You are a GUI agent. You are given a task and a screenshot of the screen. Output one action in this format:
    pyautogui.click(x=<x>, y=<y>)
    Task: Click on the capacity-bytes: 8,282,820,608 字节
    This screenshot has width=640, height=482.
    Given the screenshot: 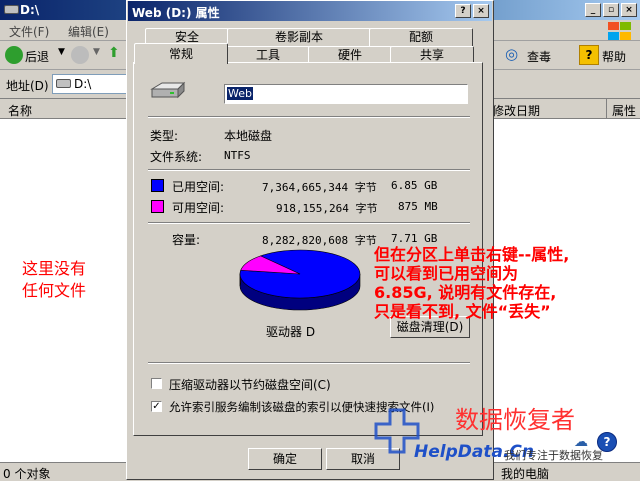 What is the action you would take?
    pyautogui.click(x=319, y=240)
    